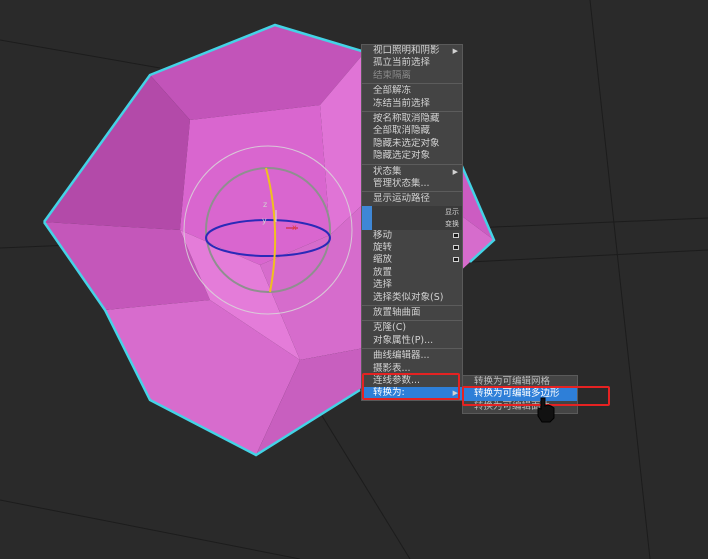 Image resolution: width=708 pixels, height=559 pixels. I want to click on menu-item: 全部取消隐藏, so click(412, 131).